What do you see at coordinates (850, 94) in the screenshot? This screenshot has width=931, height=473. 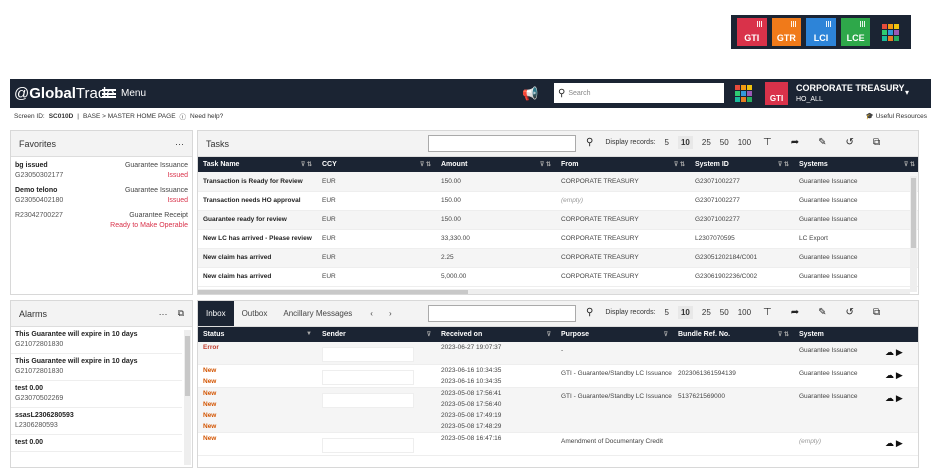 I see `org-selector: CORPORATE TREASURY HO_ALL` at bounding box center [850, 94].